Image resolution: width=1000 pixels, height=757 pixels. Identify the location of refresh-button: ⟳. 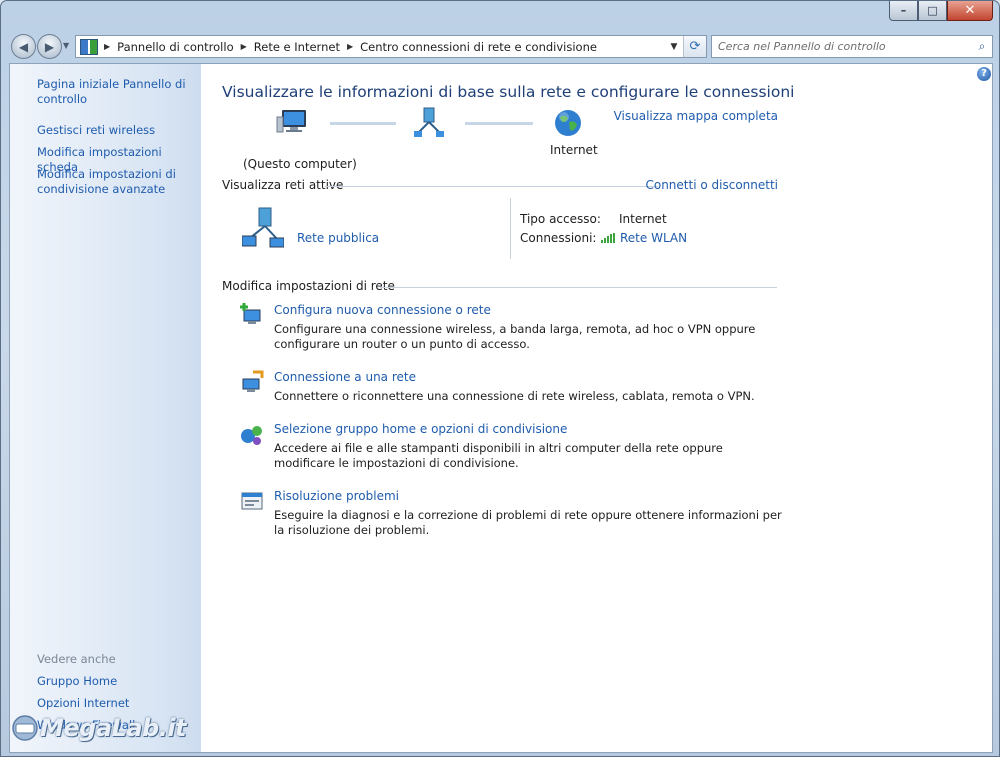
(694, 46).